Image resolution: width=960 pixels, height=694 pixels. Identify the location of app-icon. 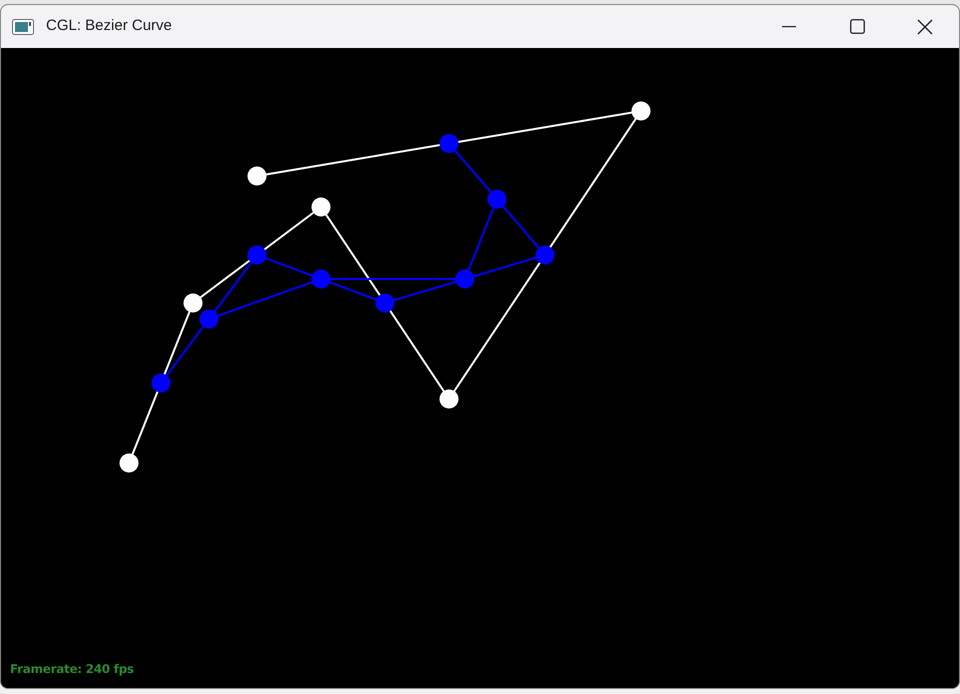
(23, 26).